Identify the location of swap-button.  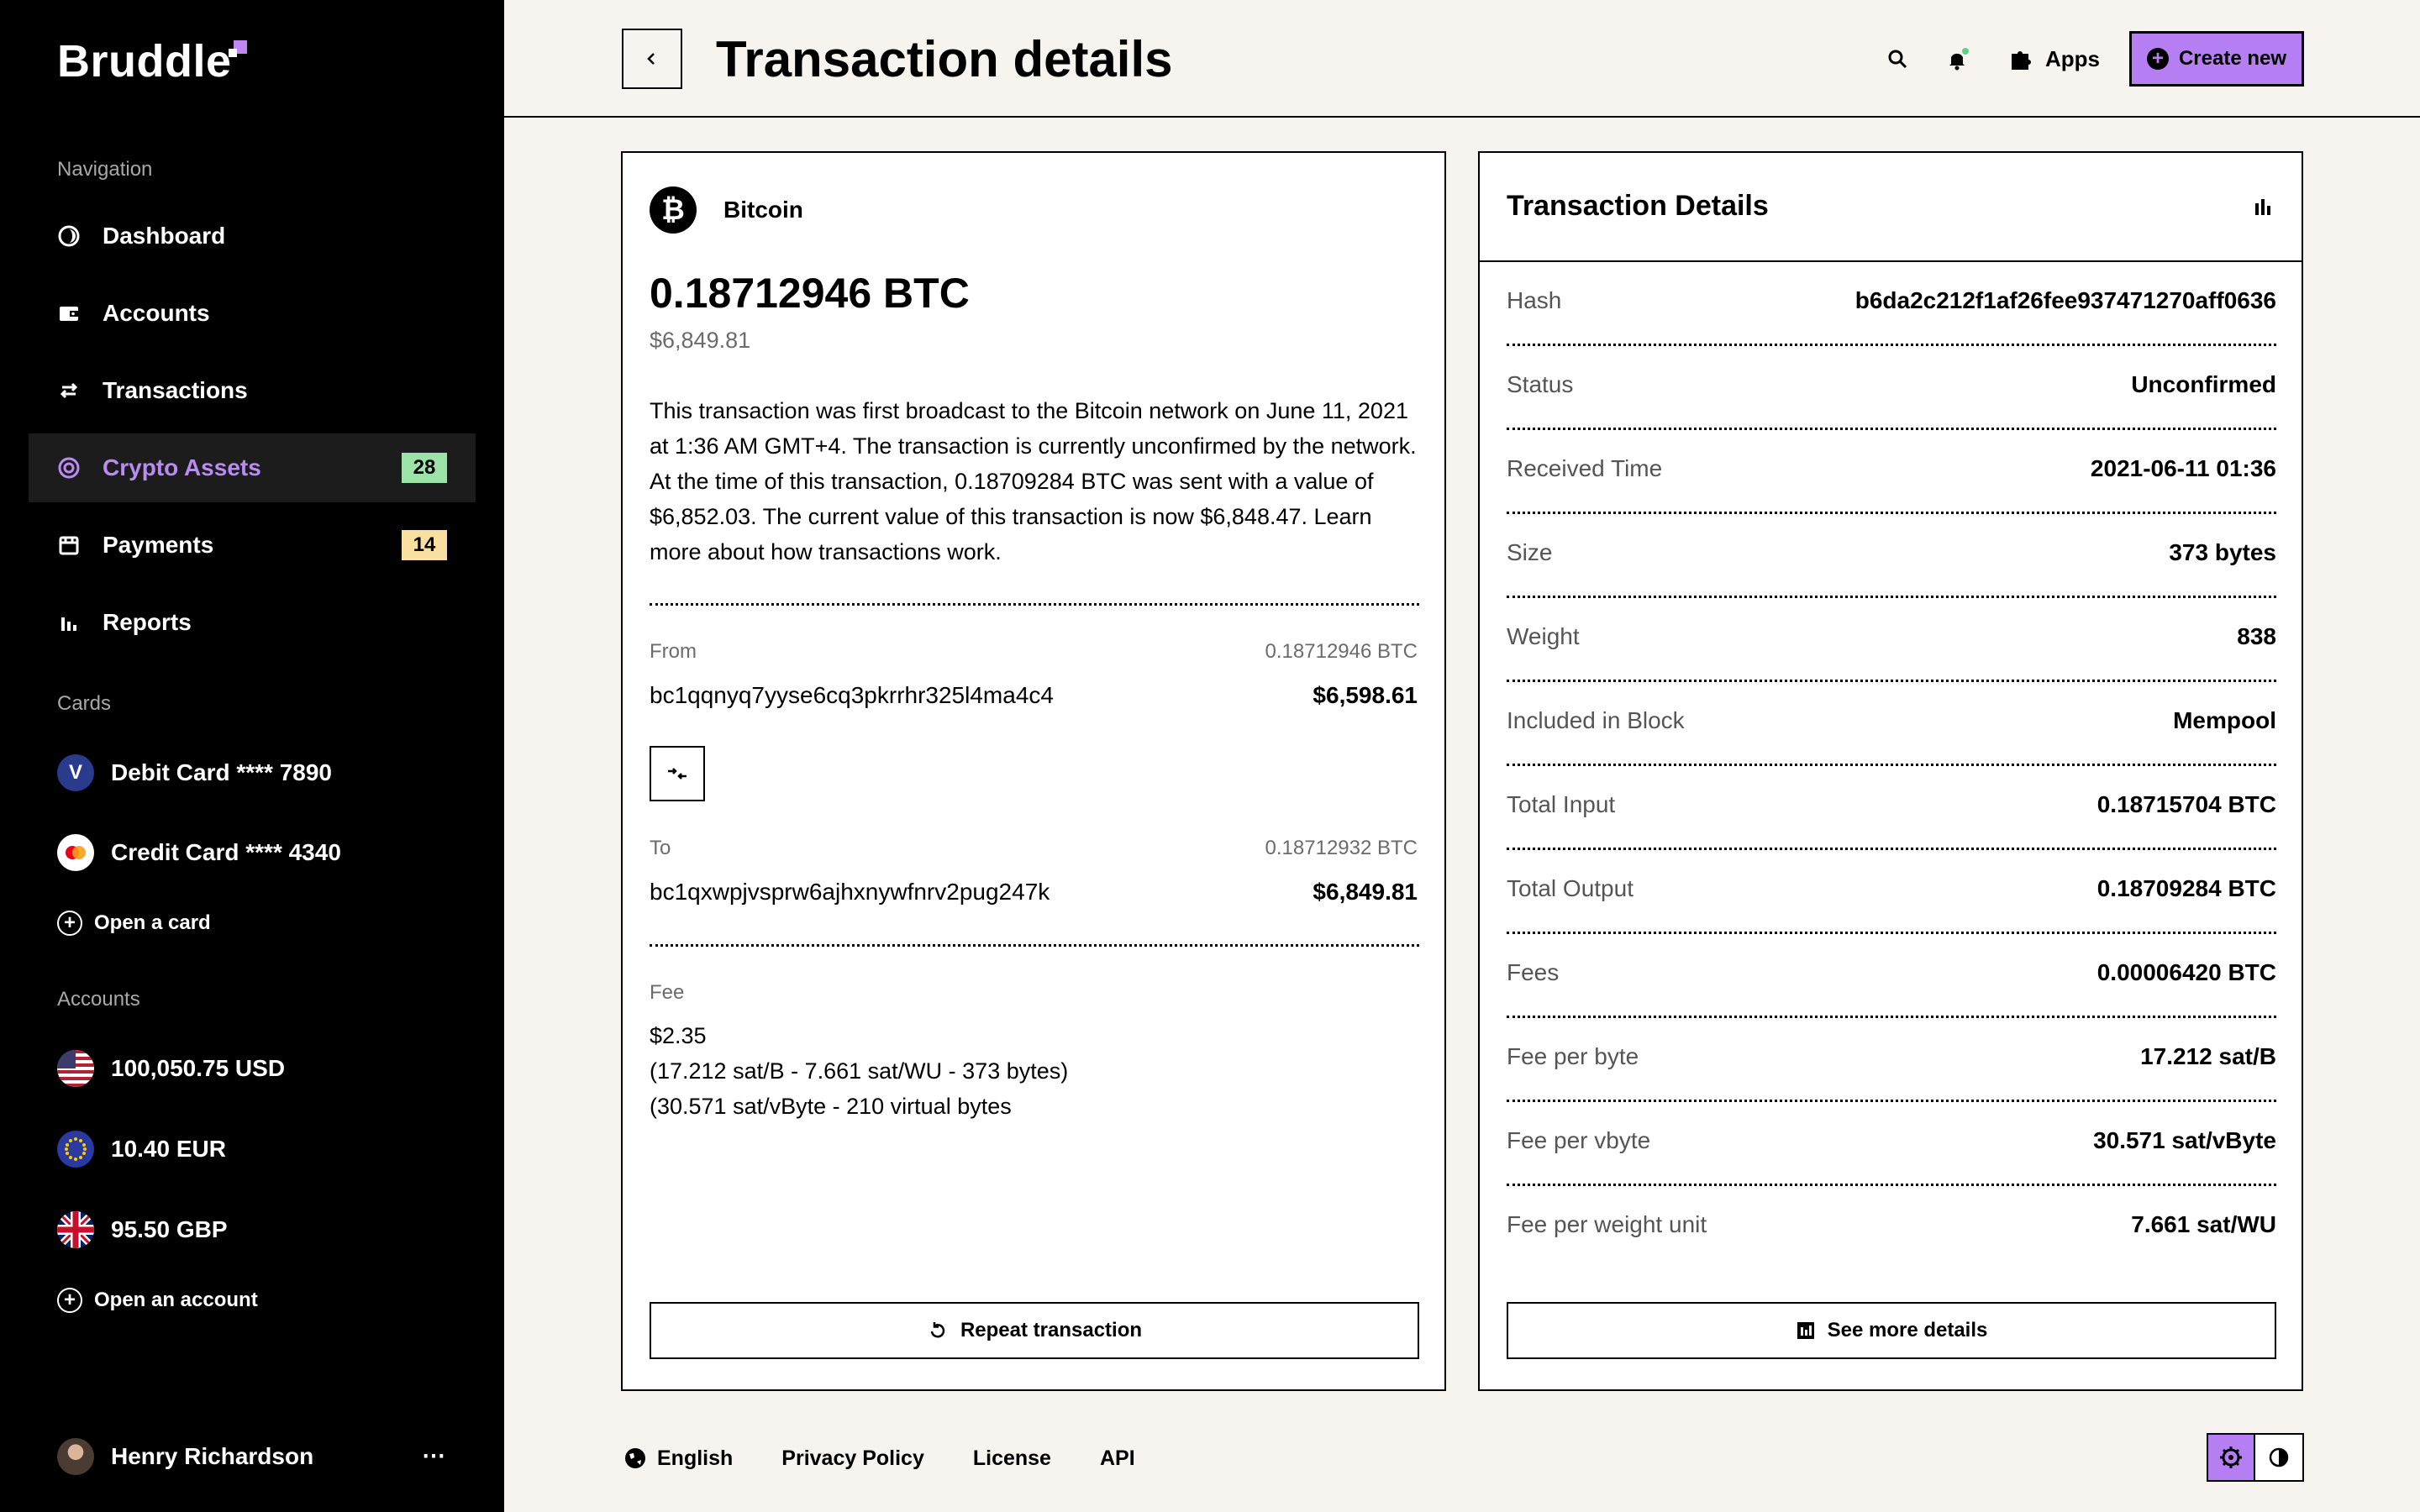
(677, 773).